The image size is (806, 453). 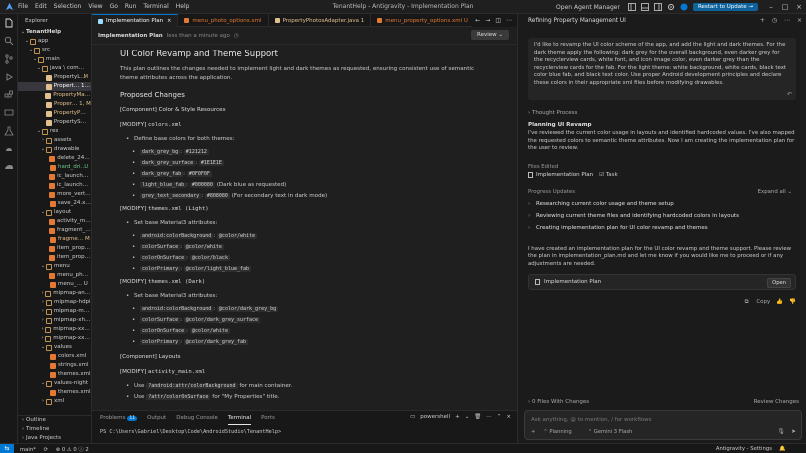 What do you see at coordinates (54, 266) in the screenshot?
I see `tree-folder: ⌄ menu` at bounding box center [54, 266].